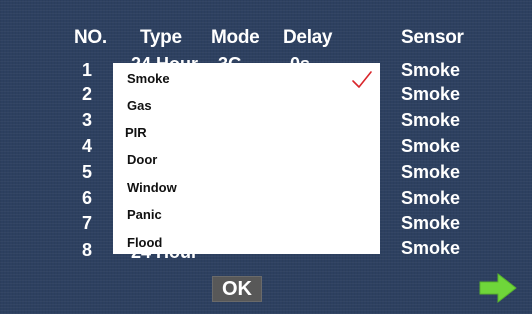 This screenshot has width=532, height=314. I want to click on option-smoke: Smoke, so click(148, 78).